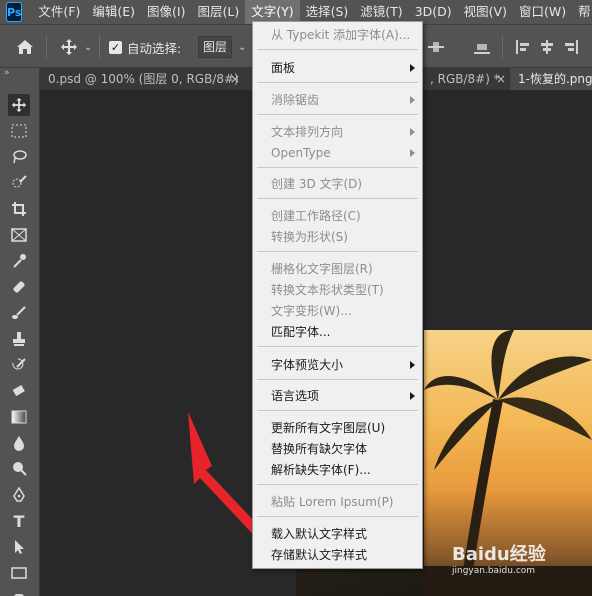 This screenshot has height=596, width=592. Describe the element at coordinates (19, 521) in the screenshot. I see `type-tool-icon: T` at that location.